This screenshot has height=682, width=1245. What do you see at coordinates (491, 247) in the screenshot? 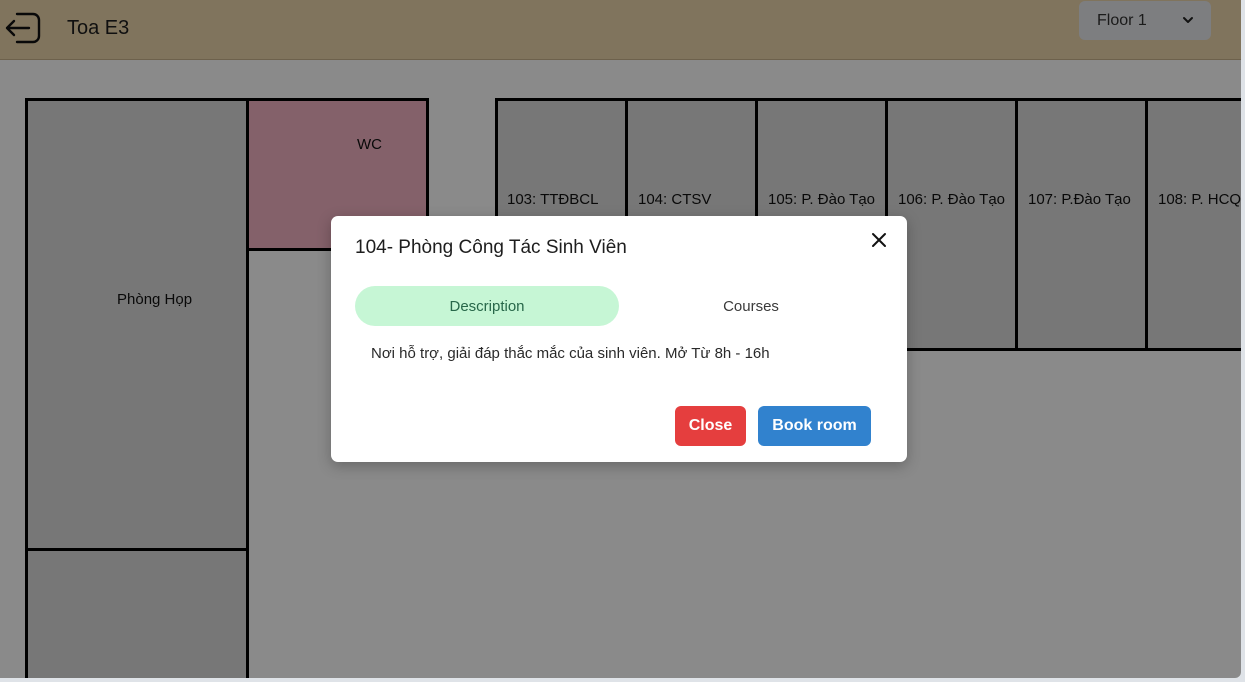
I see `modal-title: 104- Phòng Công Tác Sinh Viên` at bounding box center [491, 247].